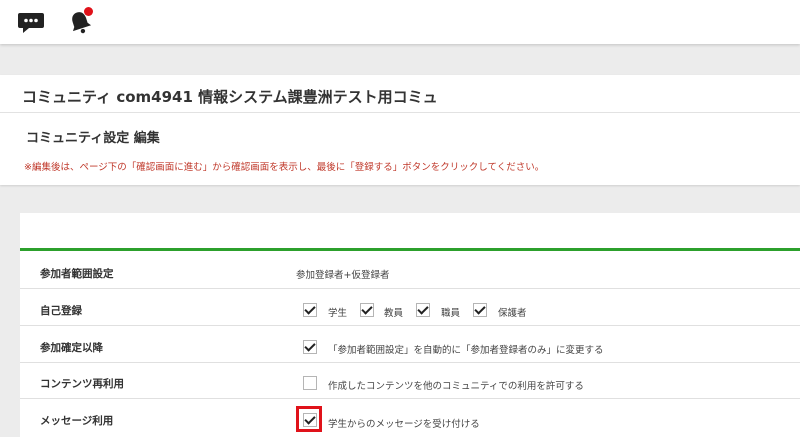 This screenshot has height=437, width=800. Describe the element at coordinates (410, 273) in the screenshot. I see `row-participant-range: 参加者範囲設定 参加登録者+仮登録者` at that location.